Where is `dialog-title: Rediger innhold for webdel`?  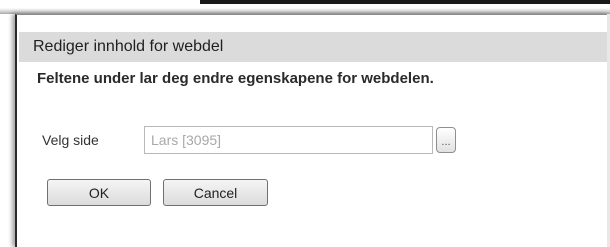 dialog-title: Rediger innhold for webdel is located at coordinates (128, 46).